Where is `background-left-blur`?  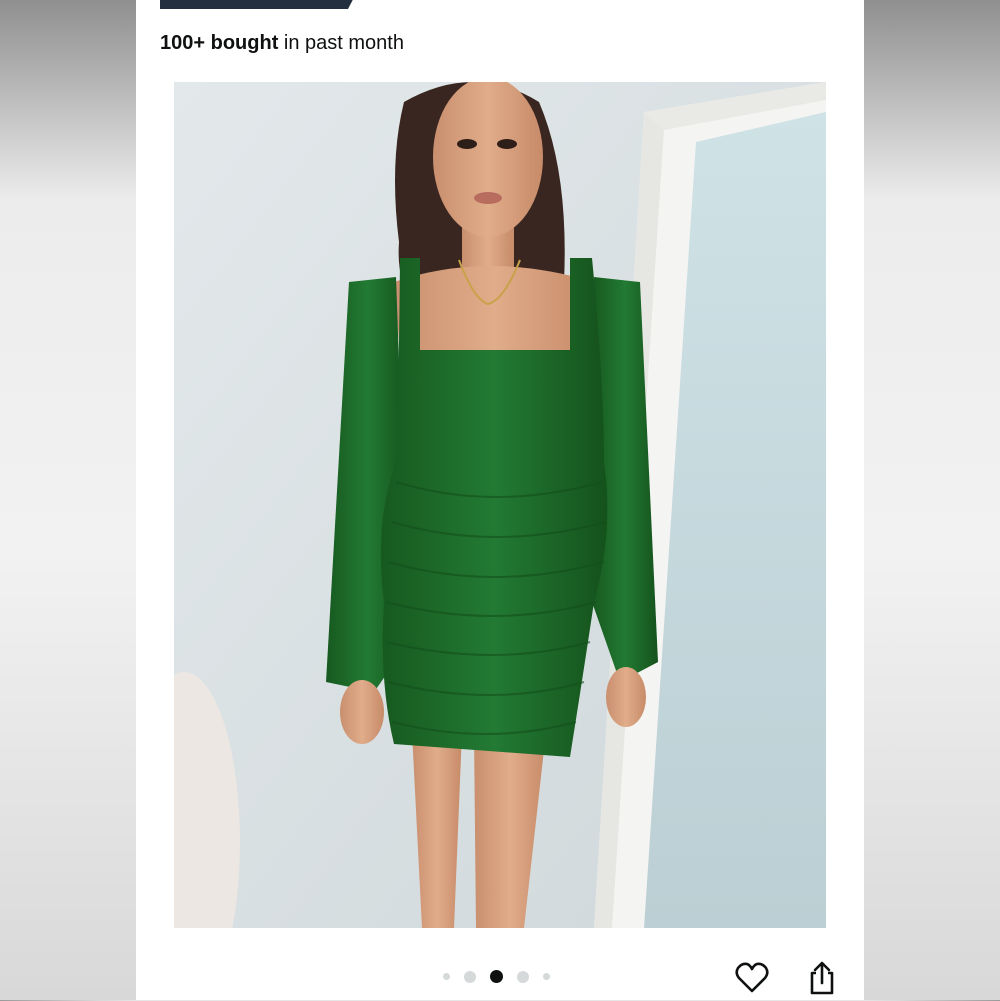 background-left-blur is located at coordinates (68, 500).